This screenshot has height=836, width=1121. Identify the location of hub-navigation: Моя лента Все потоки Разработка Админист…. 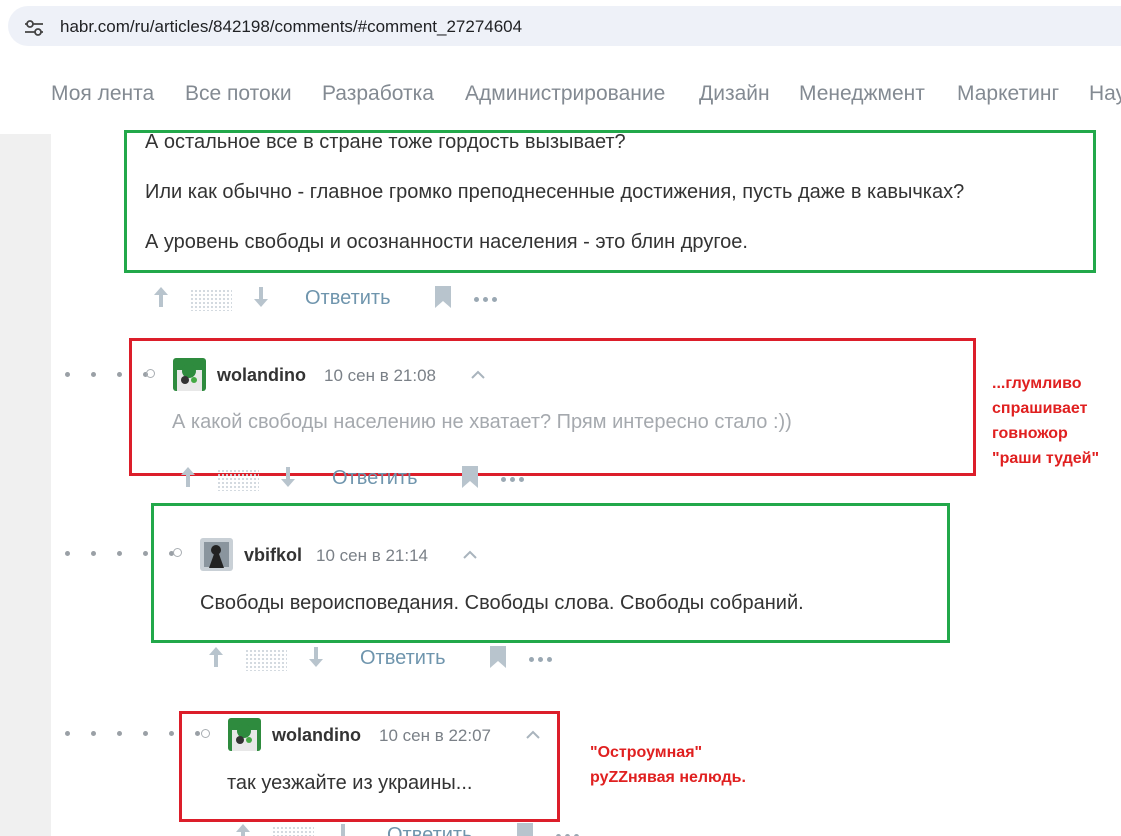
(560, 94).